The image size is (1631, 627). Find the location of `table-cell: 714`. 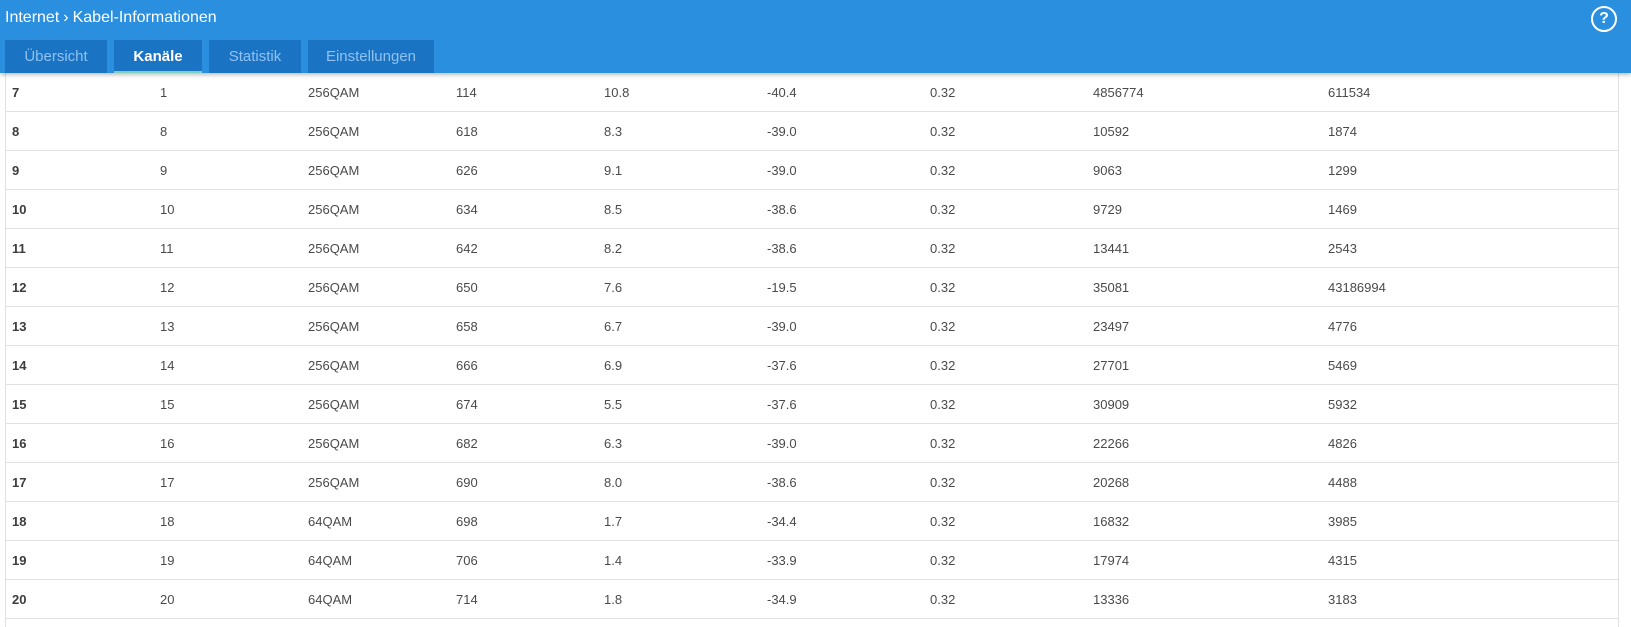

table-cell: 714 is located at coordinates (524, 599).